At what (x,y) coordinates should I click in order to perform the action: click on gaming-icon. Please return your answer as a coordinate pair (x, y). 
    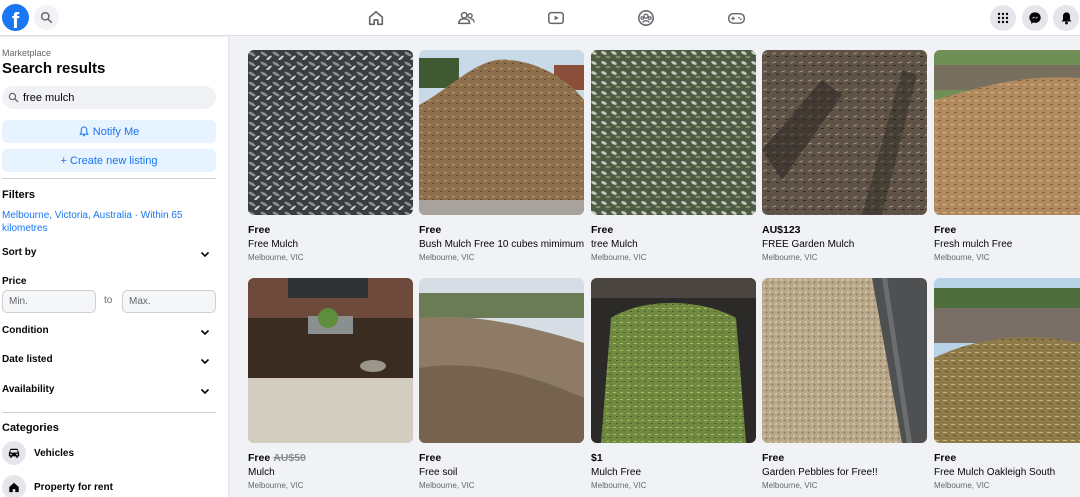
    Looking at the image, I should click on (736, 18).